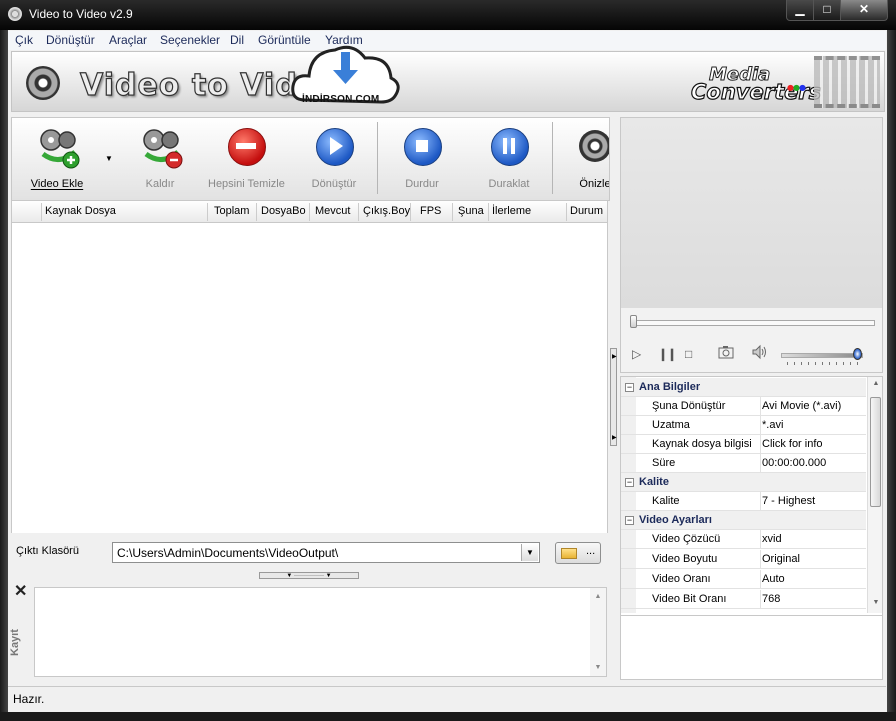  Describe the element at coordinates (771, 599) in the screenshot. I see `prop-value: 768` at that location.